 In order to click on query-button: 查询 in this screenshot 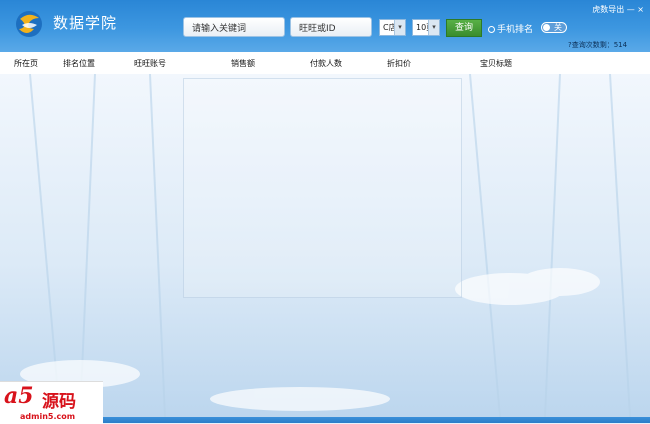, I will do `click(464, 28)`.